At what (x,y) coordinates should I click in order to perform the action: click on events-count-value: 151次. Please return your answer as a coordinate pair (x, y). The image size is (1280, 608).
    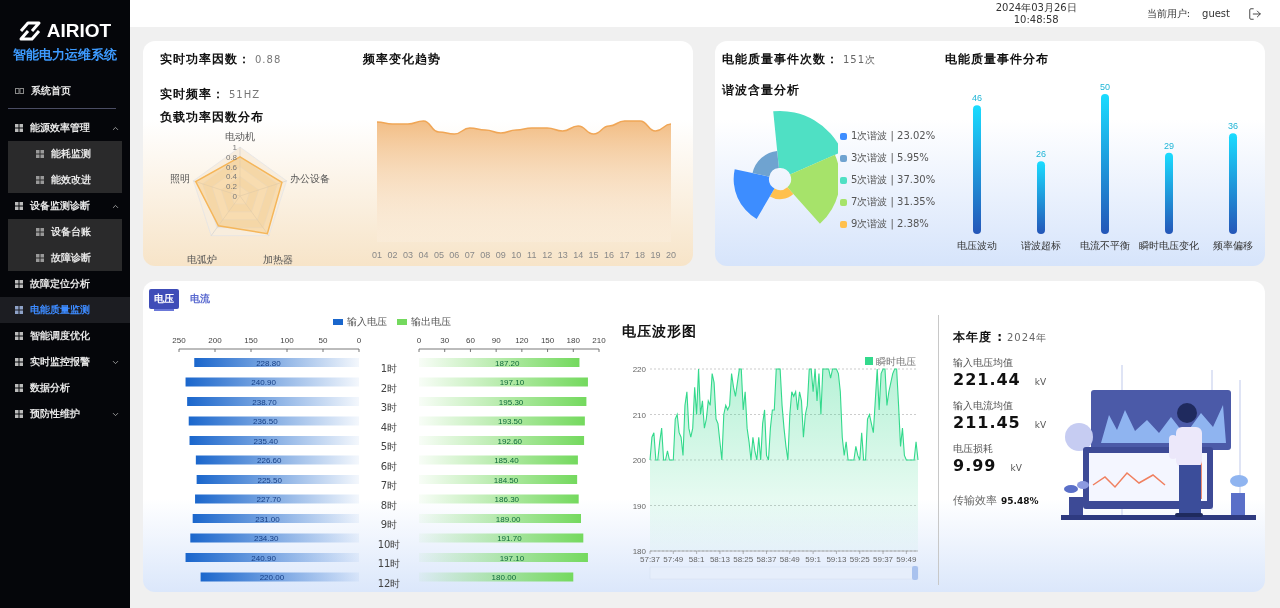
    Looking at the image, I should click on (860, 60).